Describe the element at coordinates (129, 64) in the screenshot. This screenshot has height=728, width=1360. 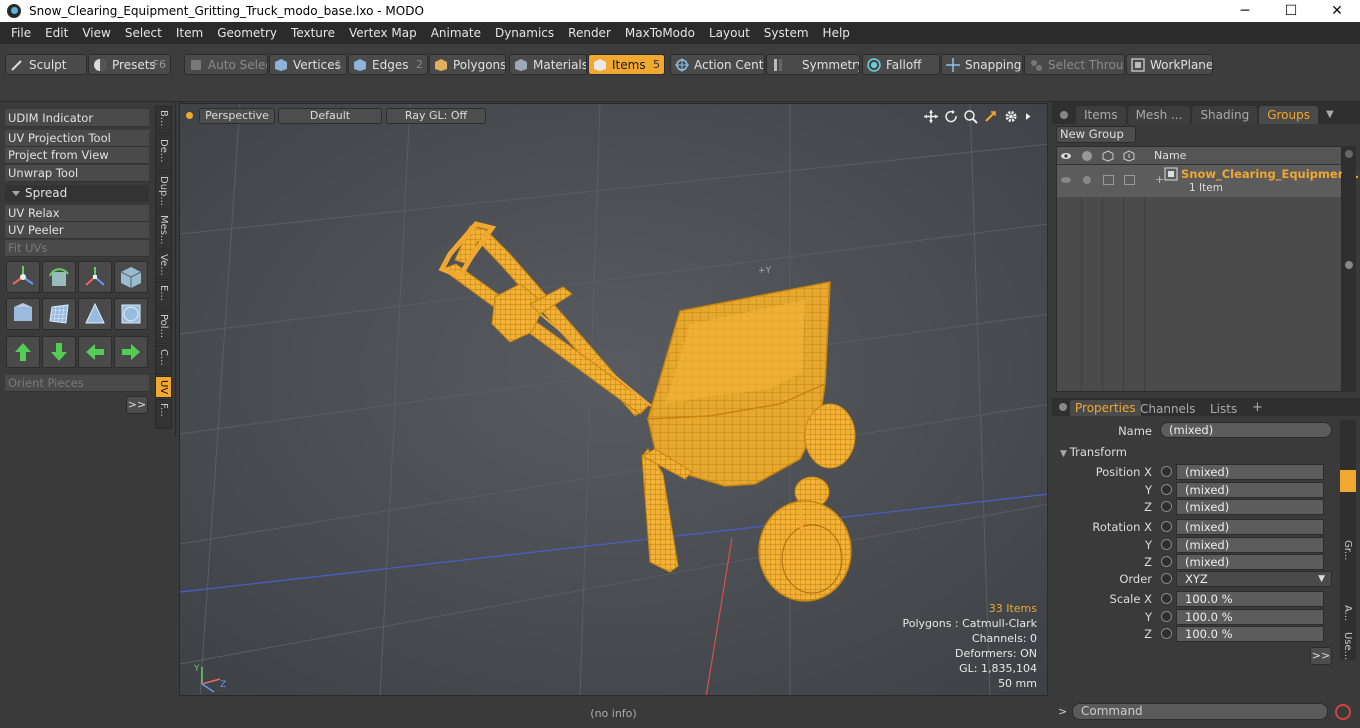
I see `presets-button: Presets F6` at that location.